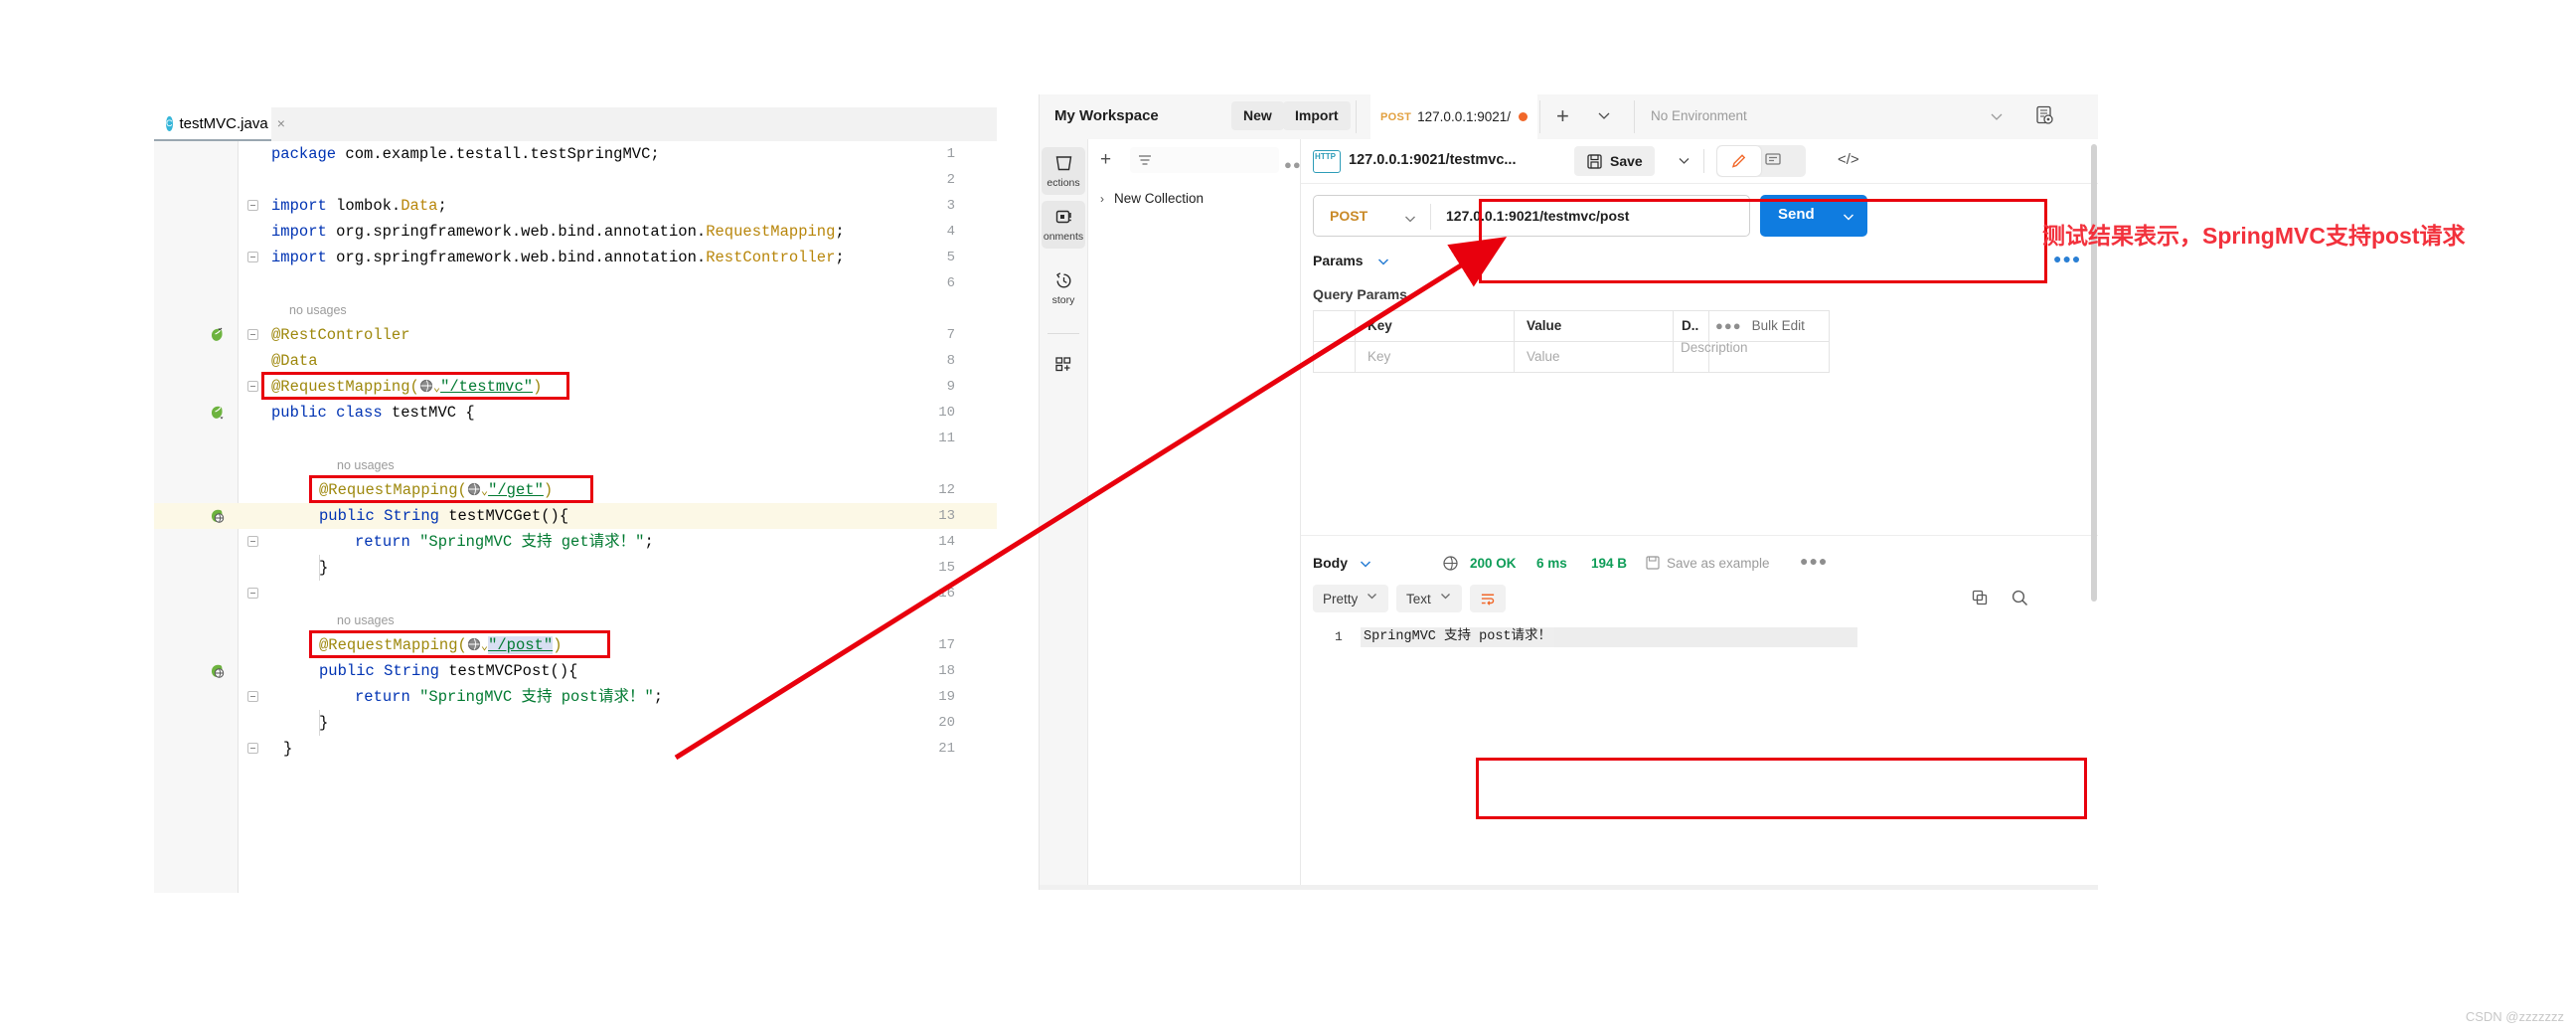  What do you see at coordinates (1714, 347) in the screenshot?
I see `description-input: Description` at bounding box center [1714, 347].